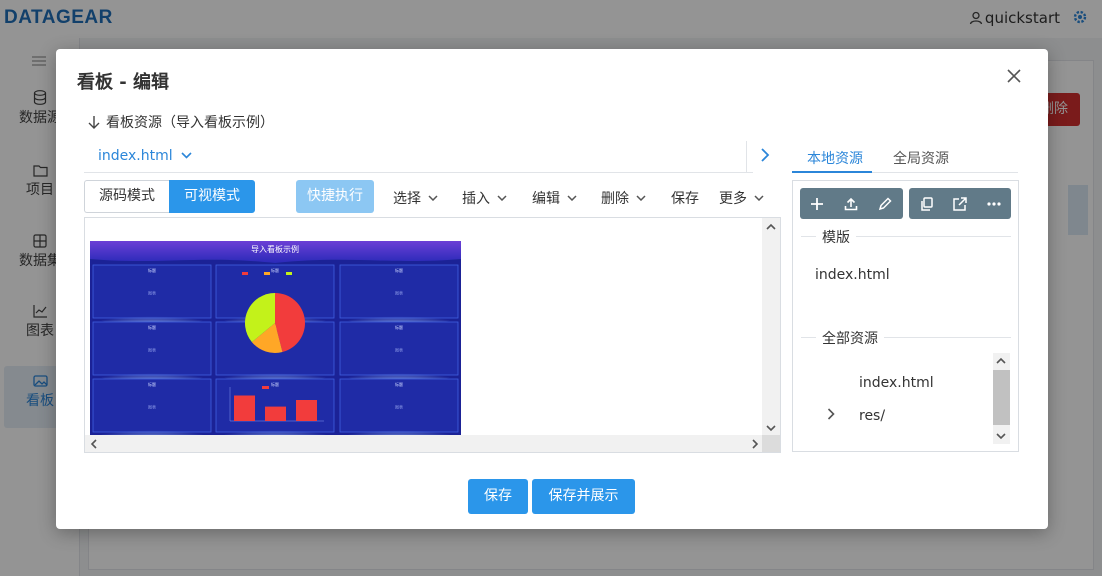 The image size is (1102, 576). I want to click on open-resource-button, so click(960, 203).